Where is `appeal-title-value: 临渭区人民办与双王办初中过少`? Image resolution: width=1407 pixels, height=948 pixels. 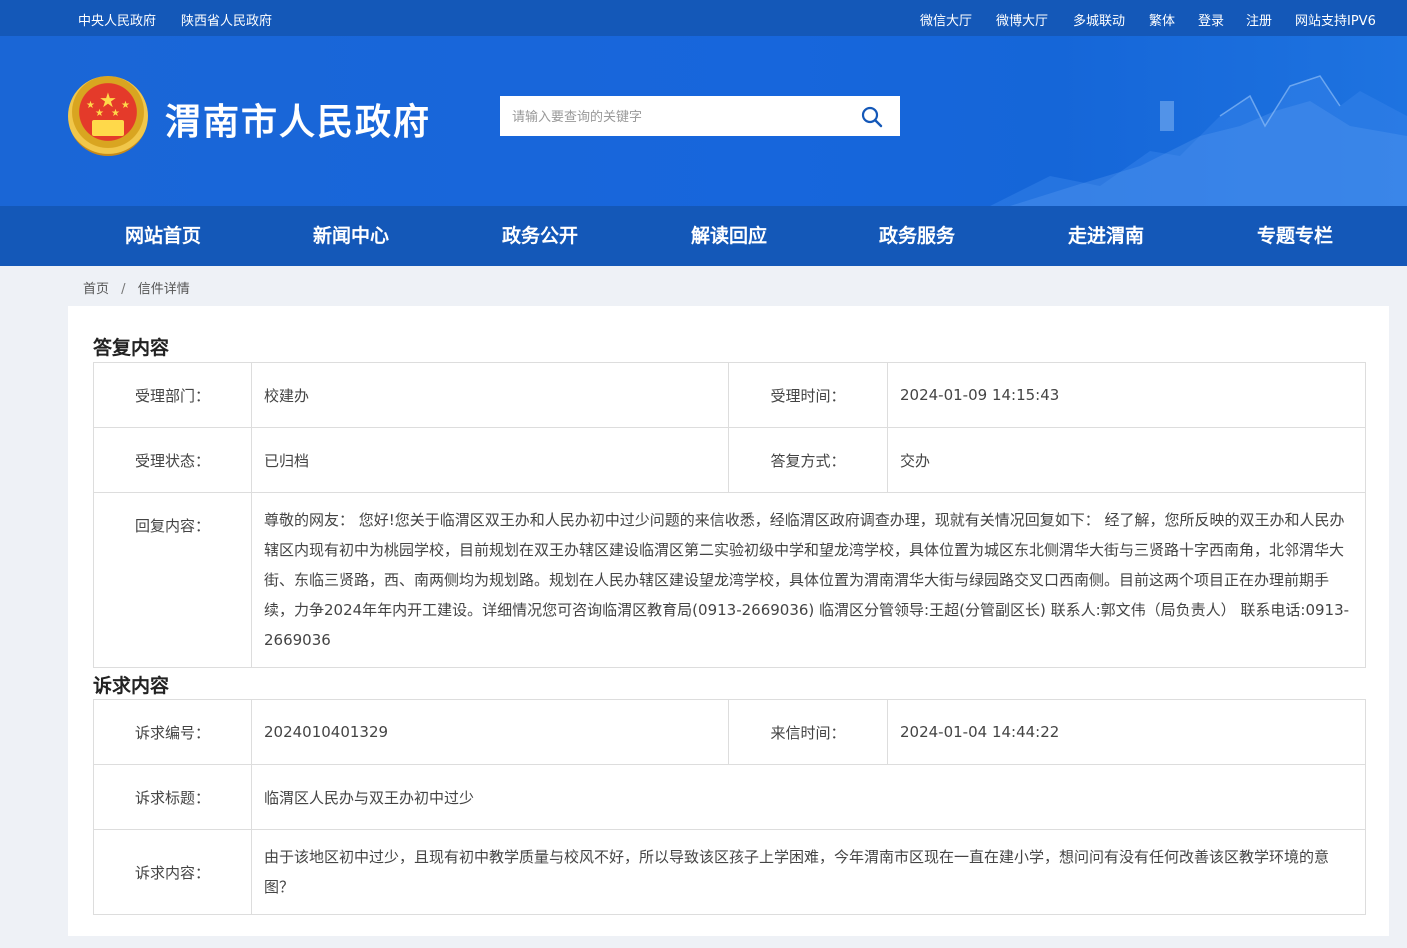
appeal-title-value: 临渭区人民办与双王办初中过少 is located at coordinates (808, 797).